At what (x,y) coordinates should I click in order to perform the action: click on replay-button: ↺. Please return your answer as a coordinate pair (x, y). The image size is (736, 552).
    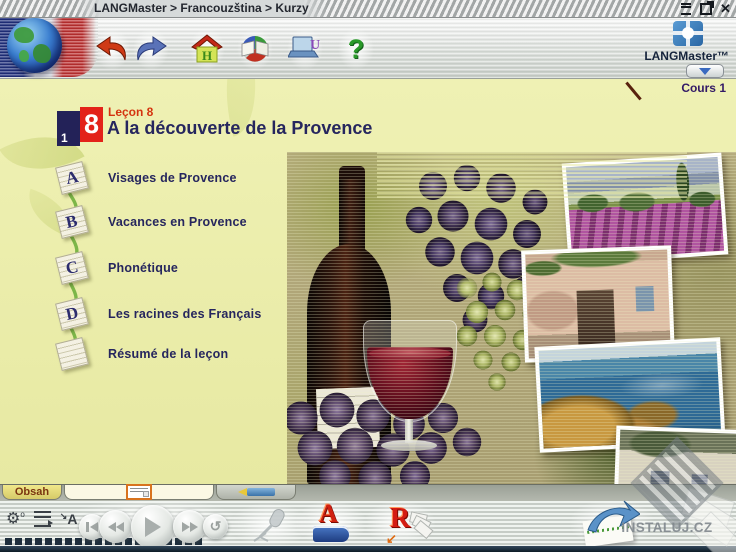
    Looking at the image, I should click on (215, 526).